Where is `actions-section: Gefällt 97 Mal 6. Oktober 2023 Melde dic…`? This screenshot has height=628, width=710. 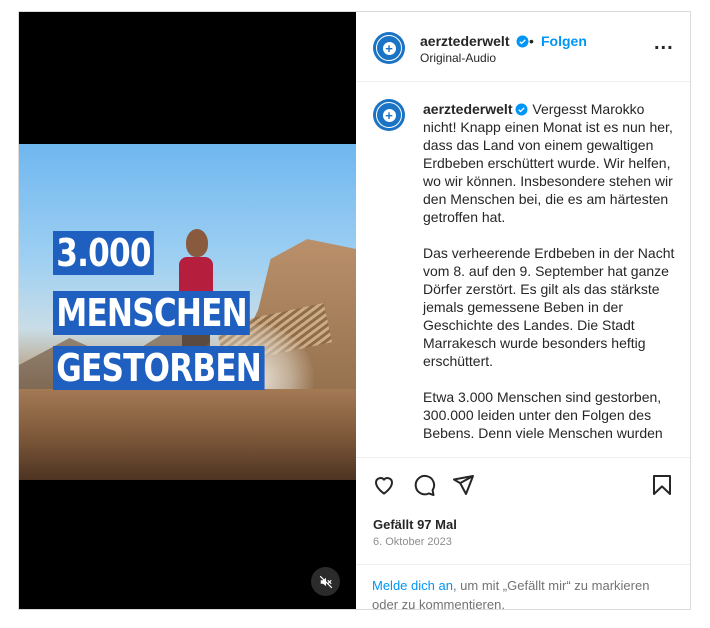 actions-section: Gefällt 97 Mal 6. Oktober 2023 Melde dic… is located at coordinates (523, 534).